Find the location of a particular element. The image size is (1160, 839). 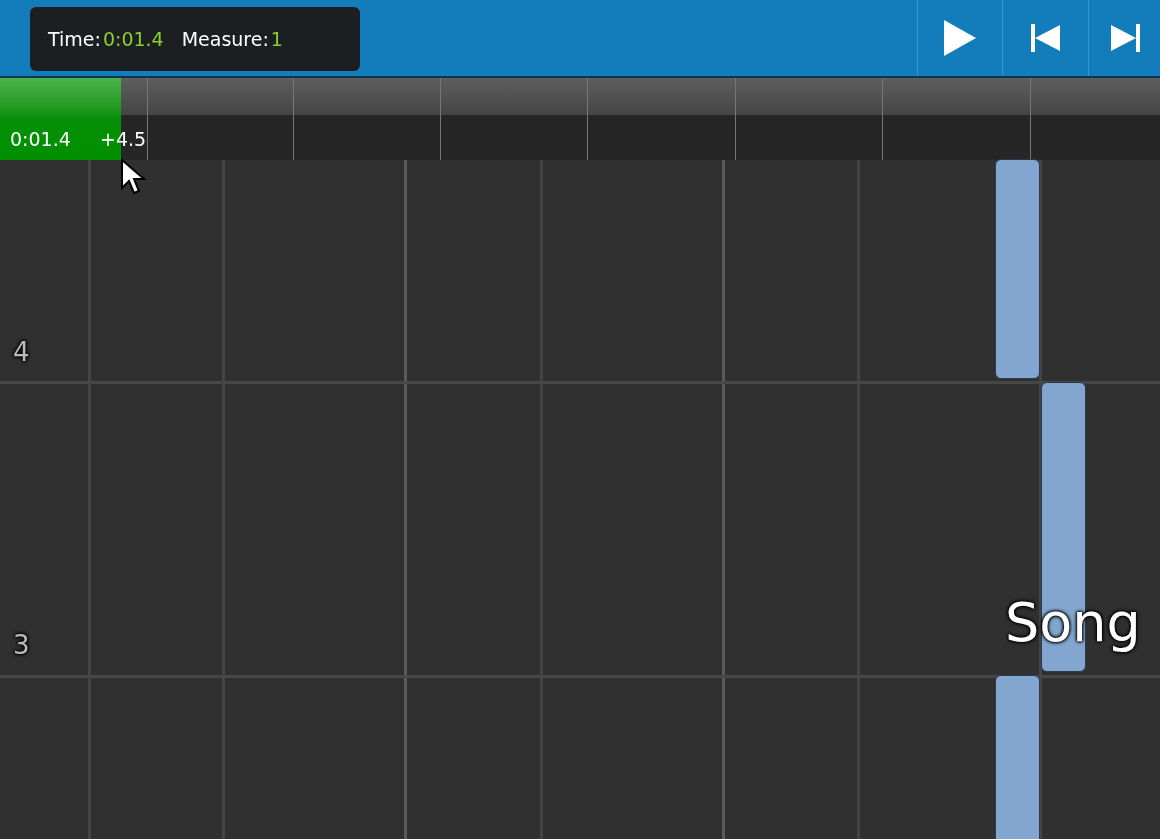

skip-forward-icon is located at coordinates (1124, 38).